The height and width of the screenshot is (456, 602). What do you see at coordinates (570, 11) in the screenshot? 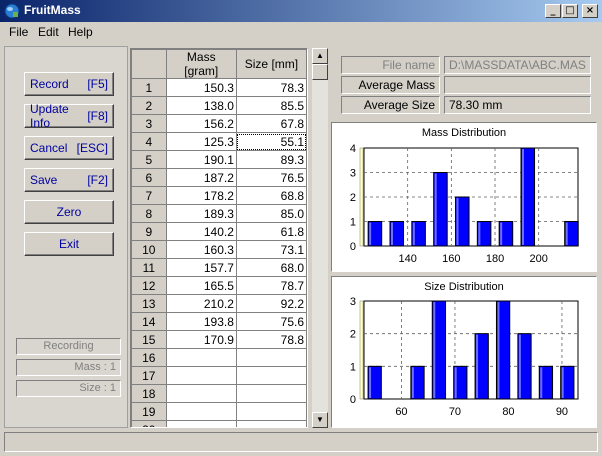
I see `maximize-button: □` at bounding box center [570, 11].